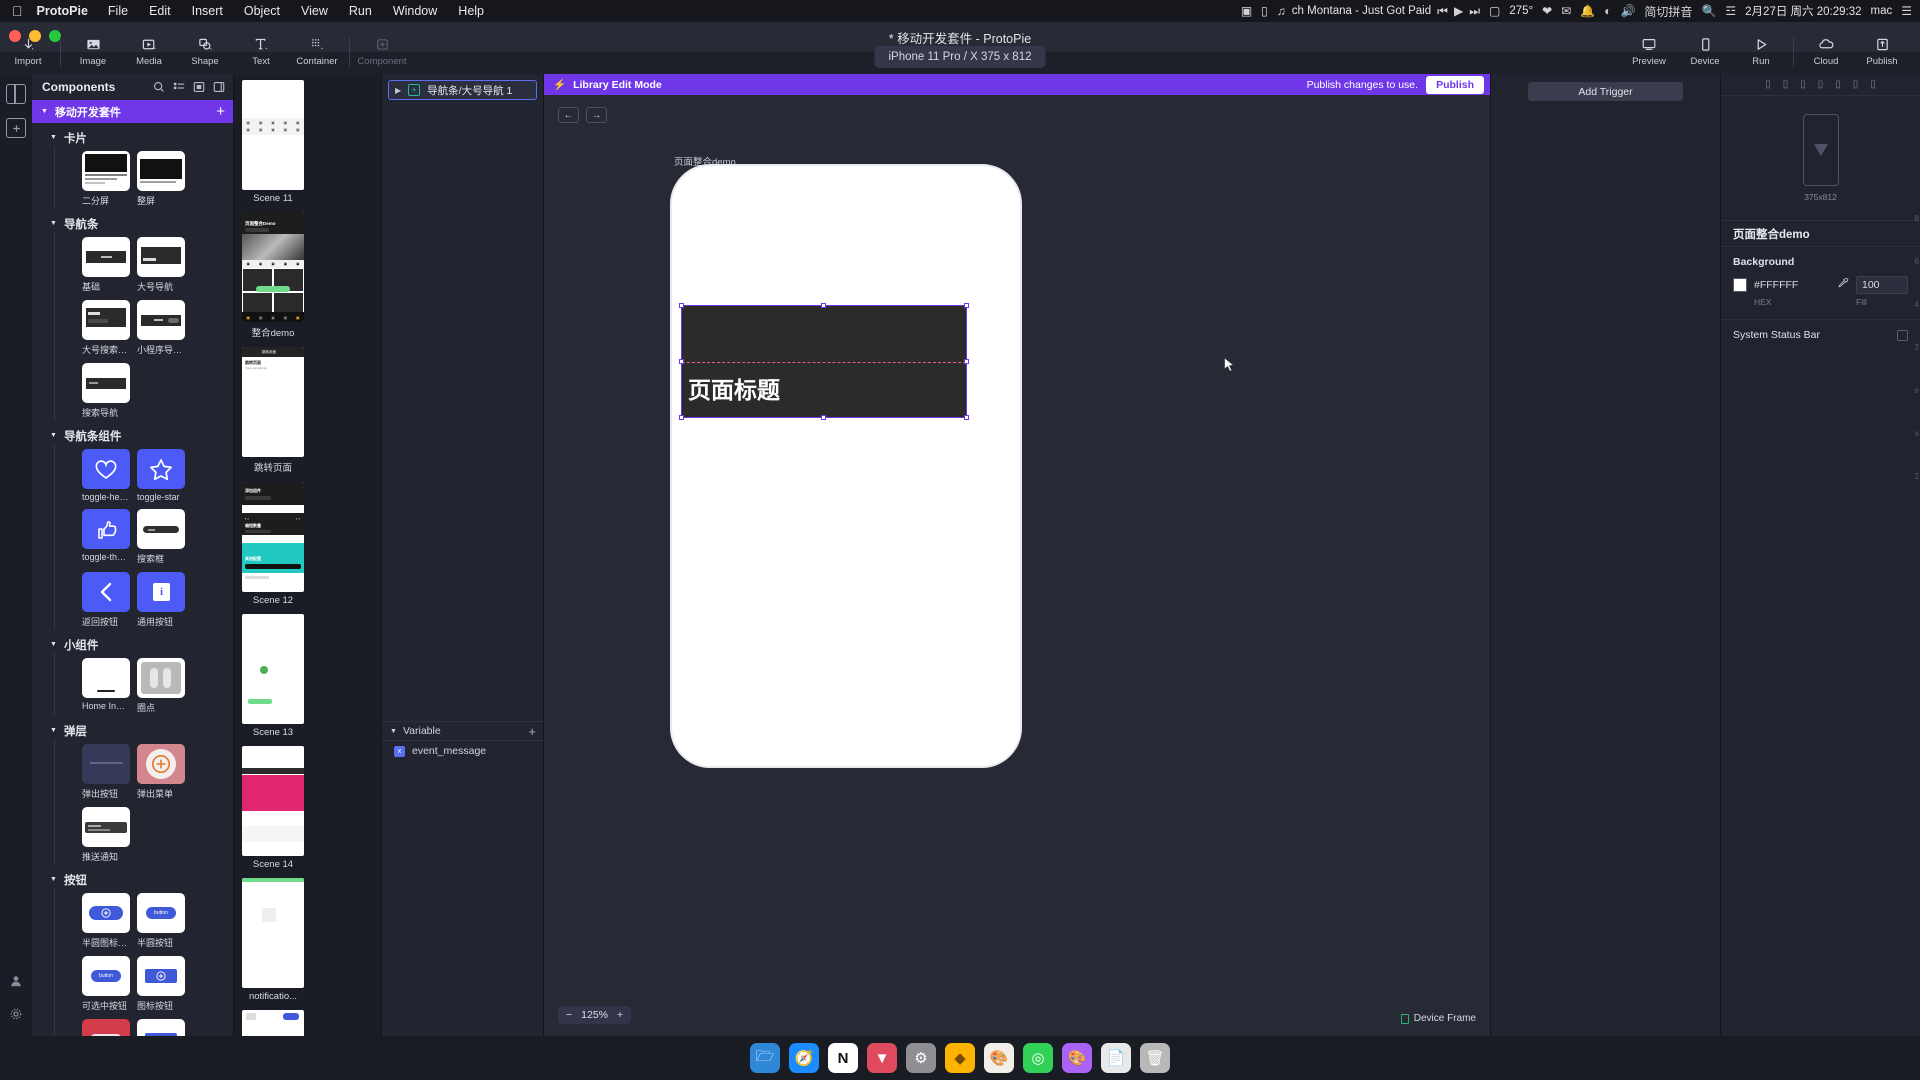 The width and height of the screenshot is (1920, 1080). I want to click on safari-icon: 🧭, so click(804, 1058).